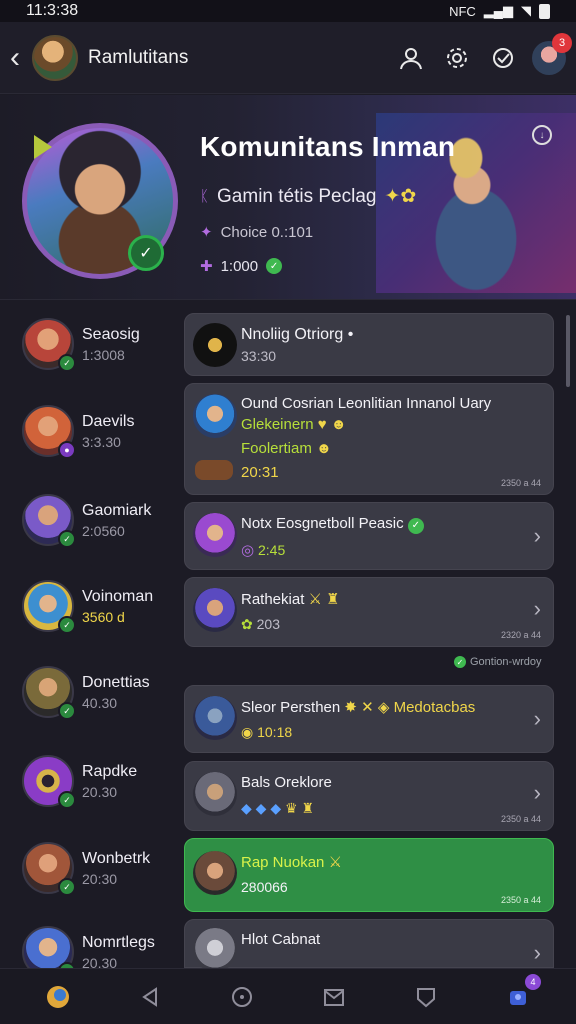 This screenshot has height=1024, width=576. I want to click on nav-badge: 4, so click(533, 981).